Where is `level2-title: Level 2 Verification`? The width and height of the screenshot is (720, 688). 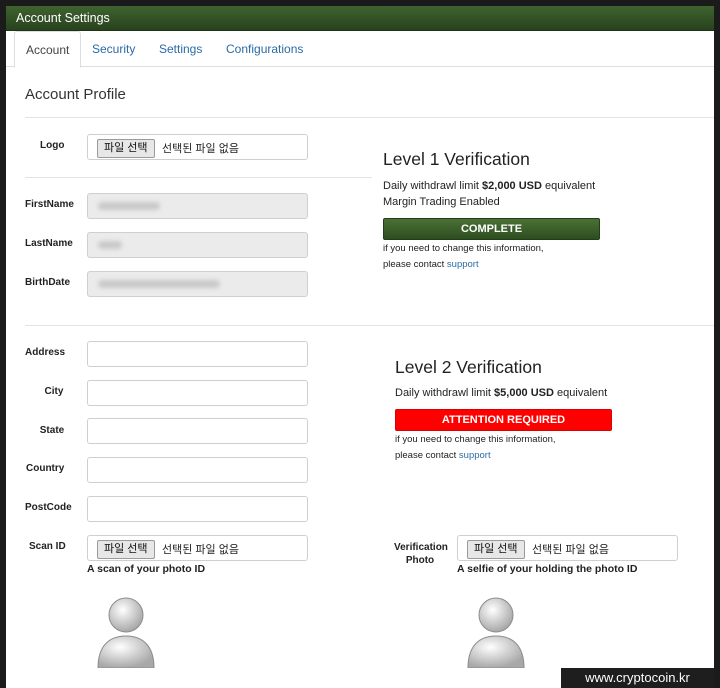 level2-title: Level 2 Verification is located at coordinates (468, 367).